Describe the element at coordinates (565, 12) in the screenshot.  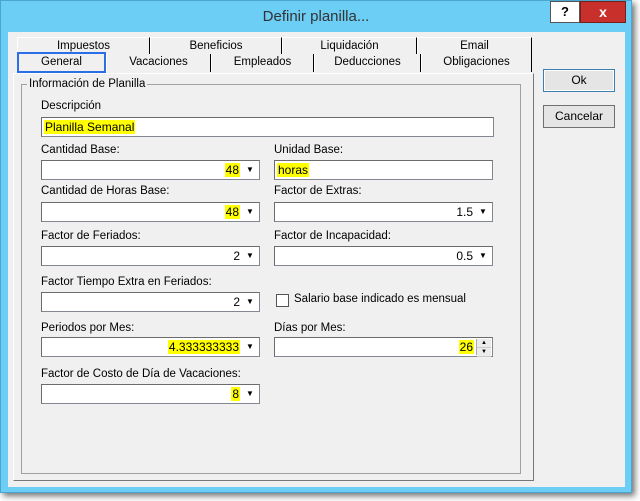
I see `help-button: ?` at that location.